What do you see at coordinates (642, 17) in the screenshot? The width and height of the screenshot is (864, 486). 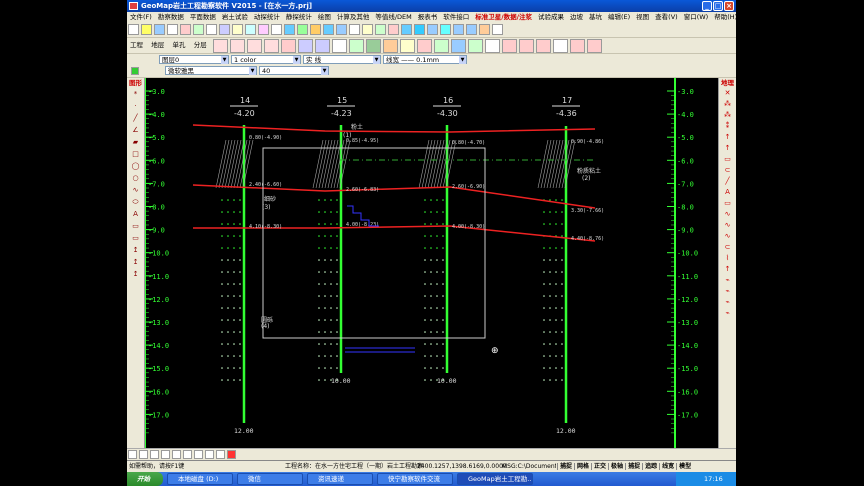 I see `menu-item-16: 视图` at bounding box center [642, 17].